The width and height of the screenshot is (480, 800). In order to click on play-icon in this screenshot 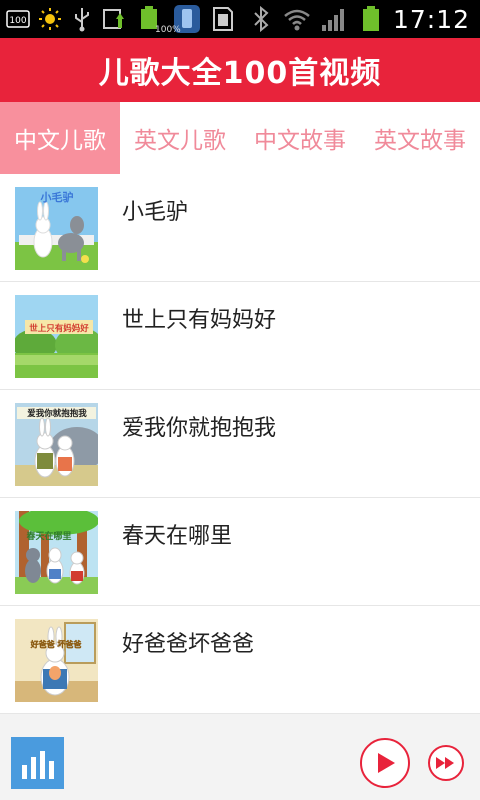, I will do `click(386, 763)`.